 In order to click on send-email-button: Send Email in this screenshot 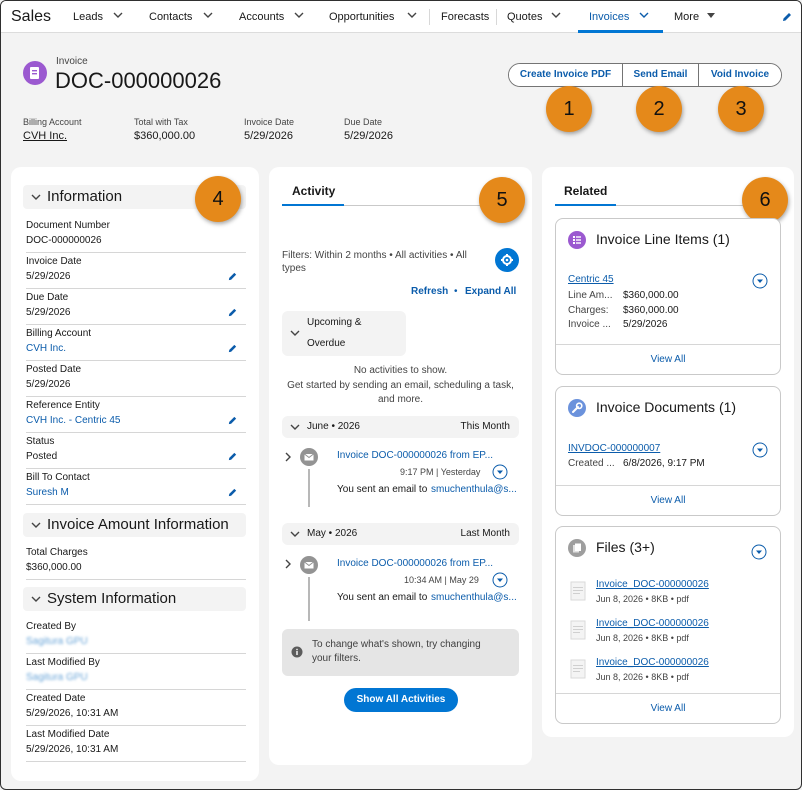, I will do `click(661, 75)`.